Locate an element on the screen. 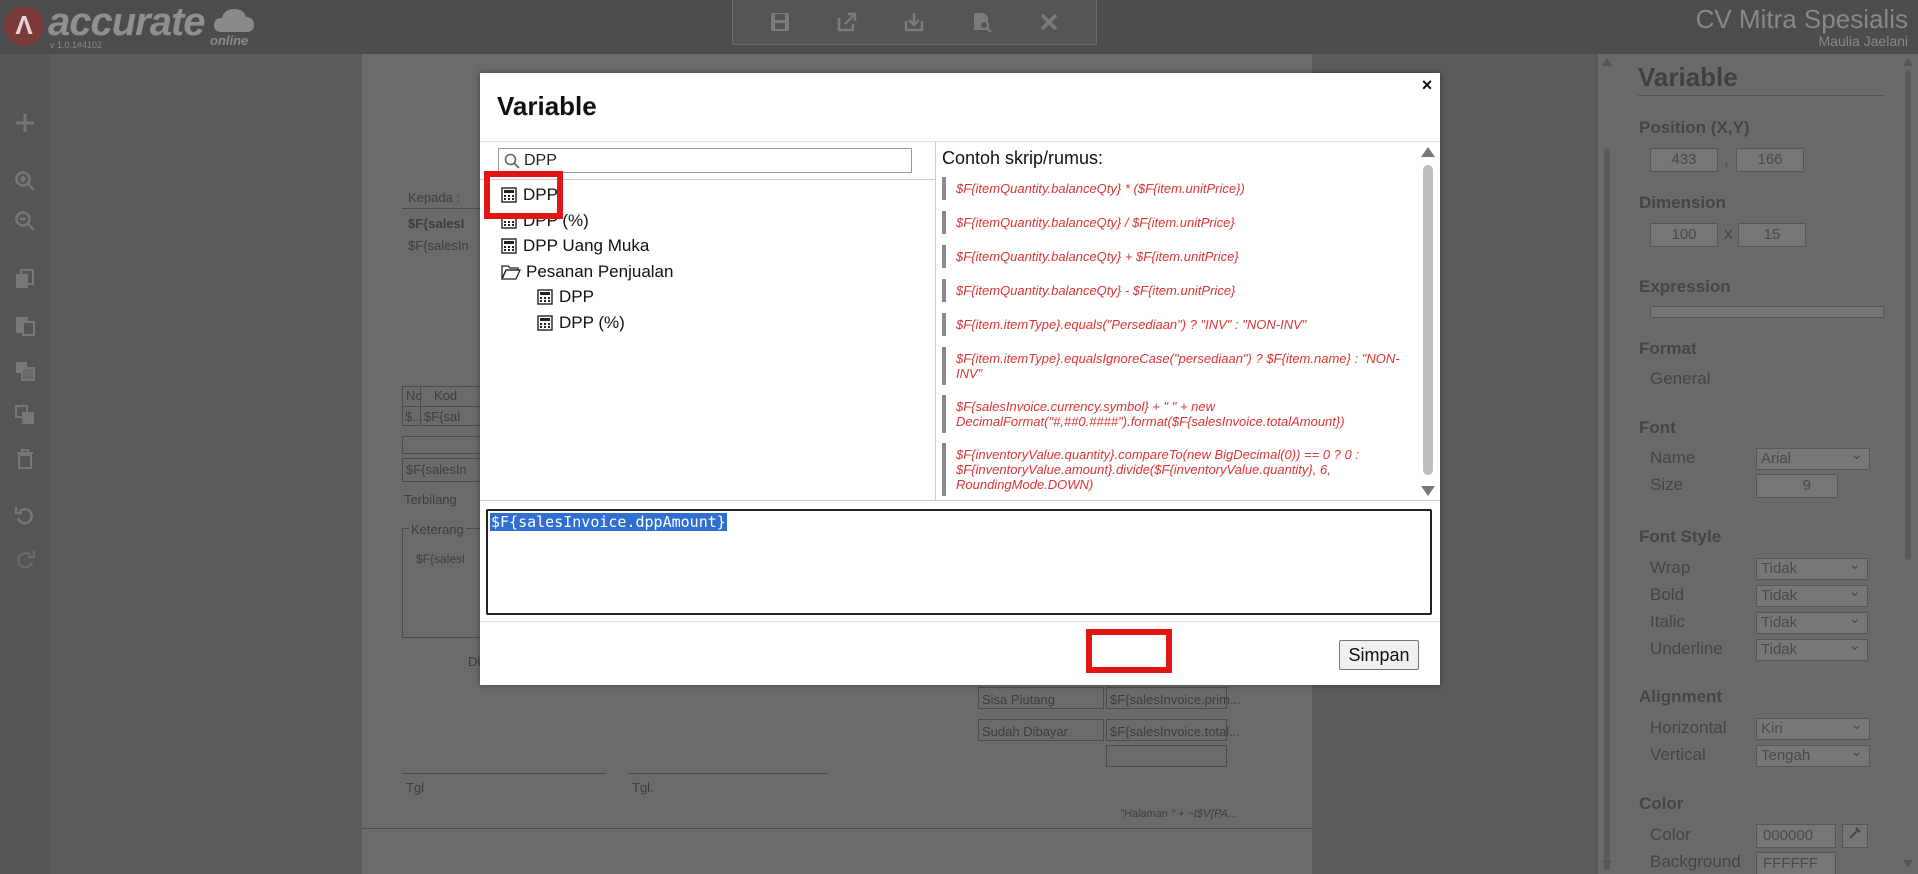  font-style-label: Font Style is located at coordinates (1680, 536).